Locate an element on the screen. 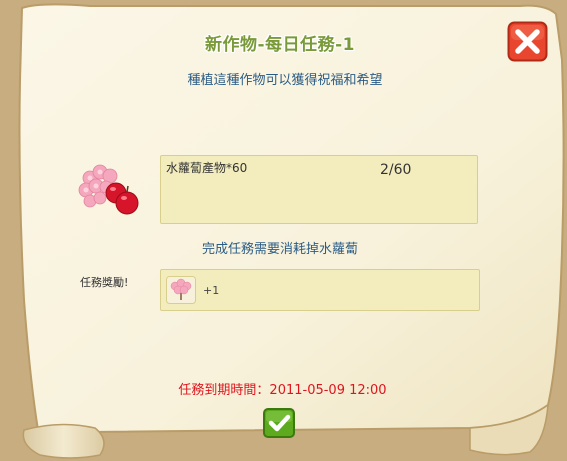  close-icon is located at coordinates (527, 41).